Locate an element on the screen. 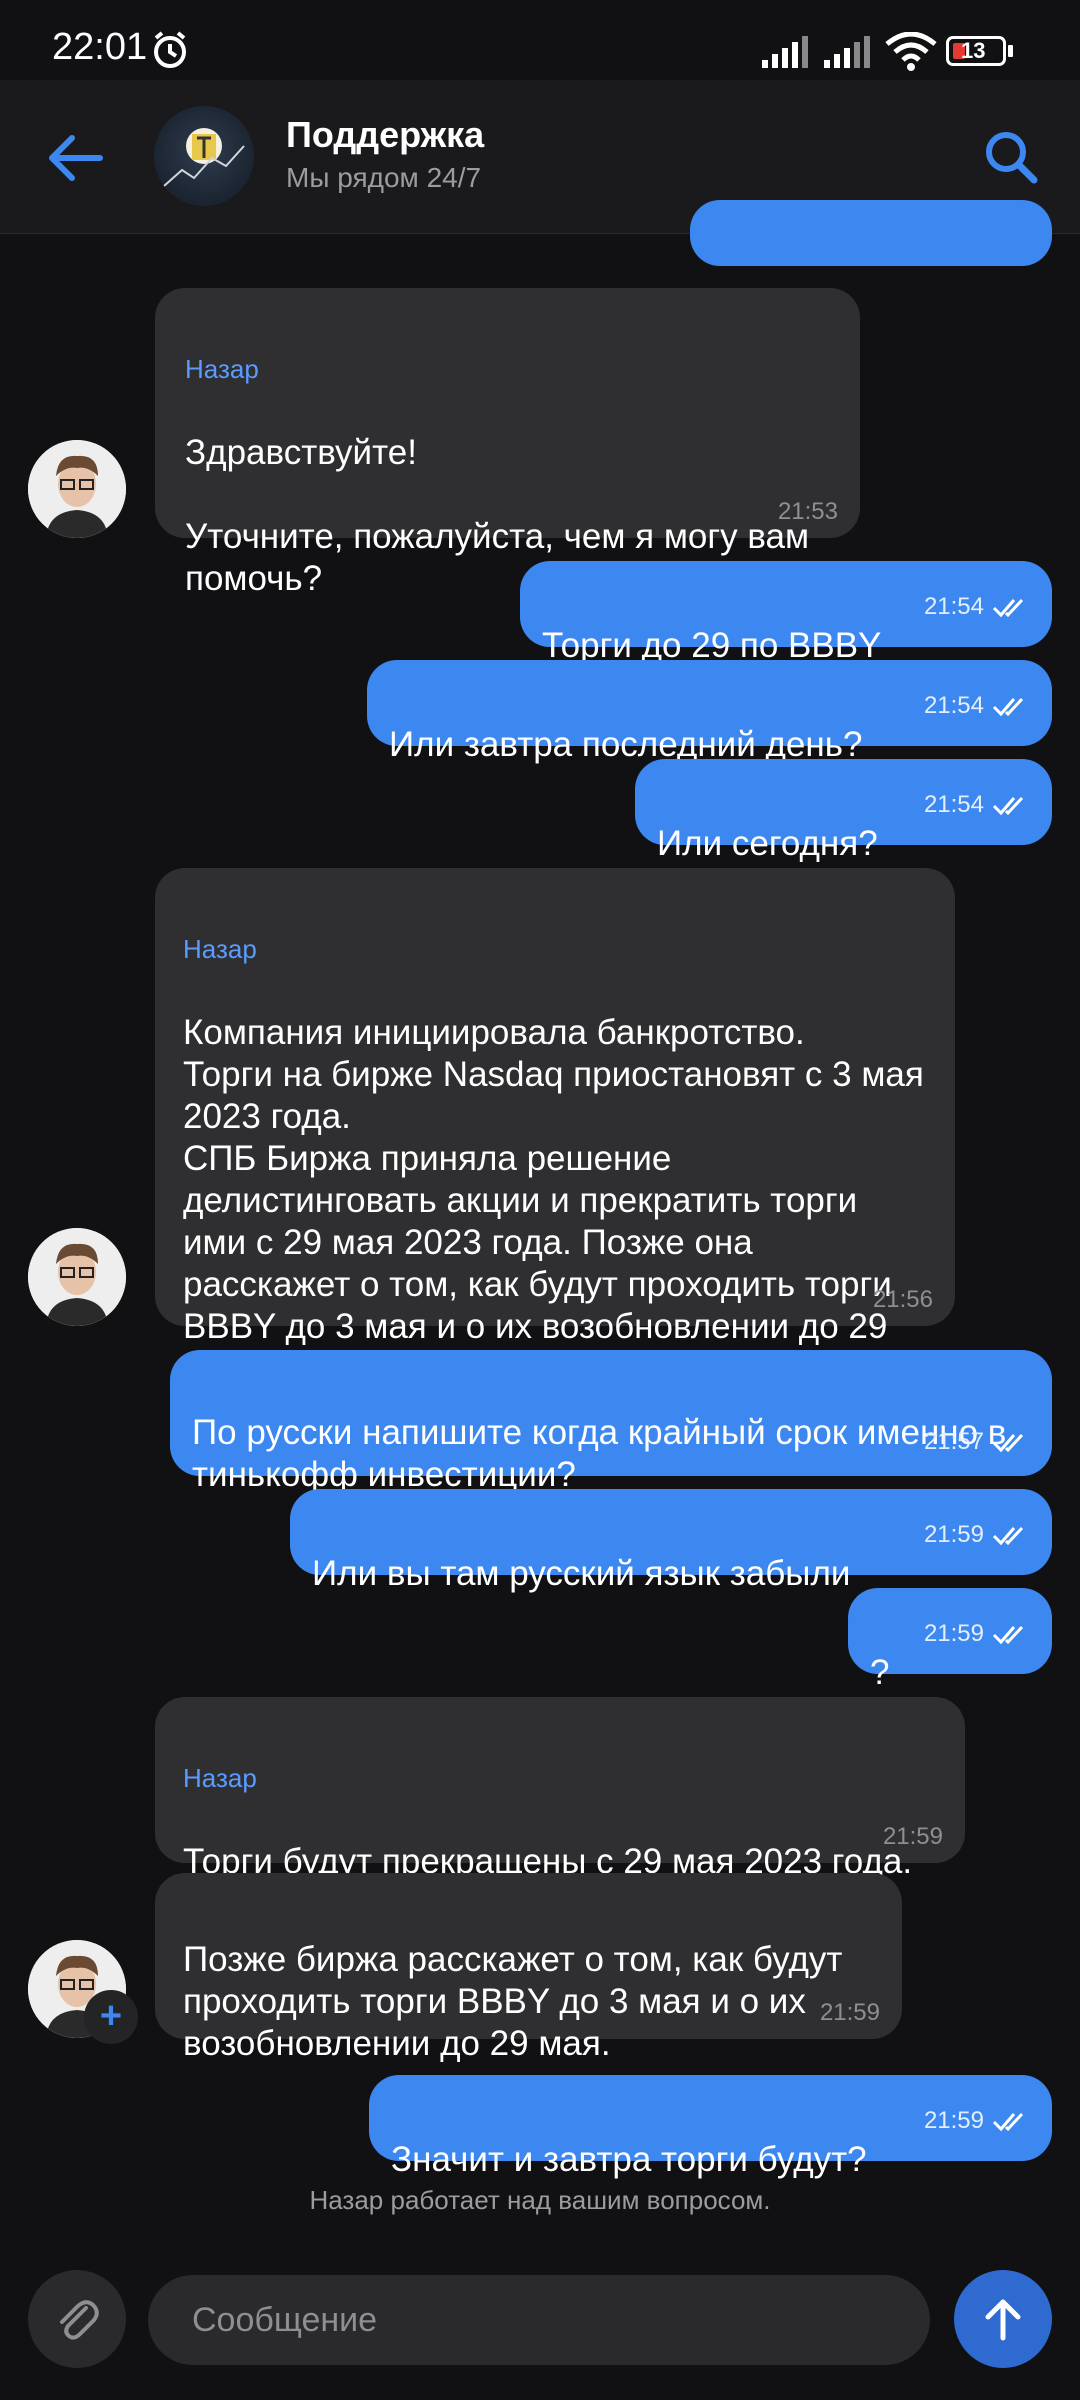  message-bubble-out: Или вы там русский язык забыли 21:59 is located at coordinates (671, 1541).